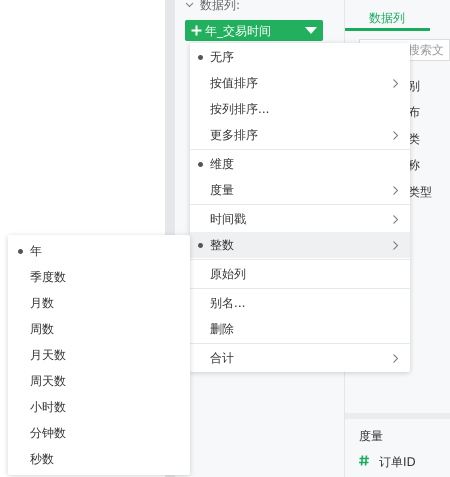  I want to click on menu-item: 时间戳, so click(300, 219).